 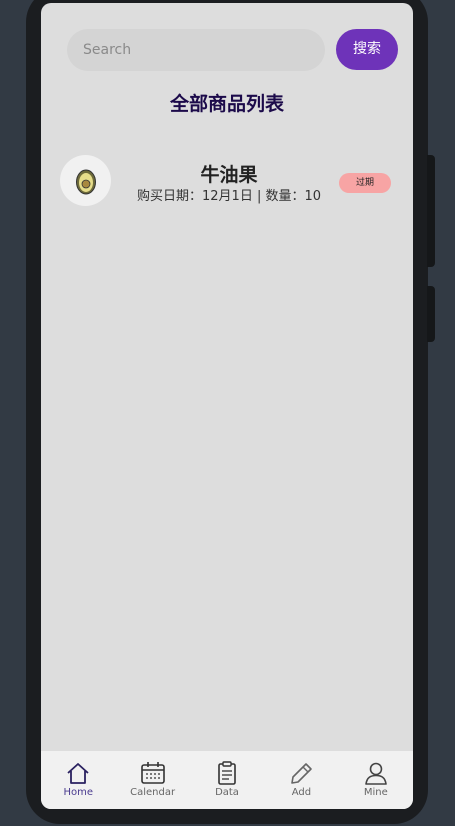 I want to click on phone-volume-button, so click(x=431, y=211).